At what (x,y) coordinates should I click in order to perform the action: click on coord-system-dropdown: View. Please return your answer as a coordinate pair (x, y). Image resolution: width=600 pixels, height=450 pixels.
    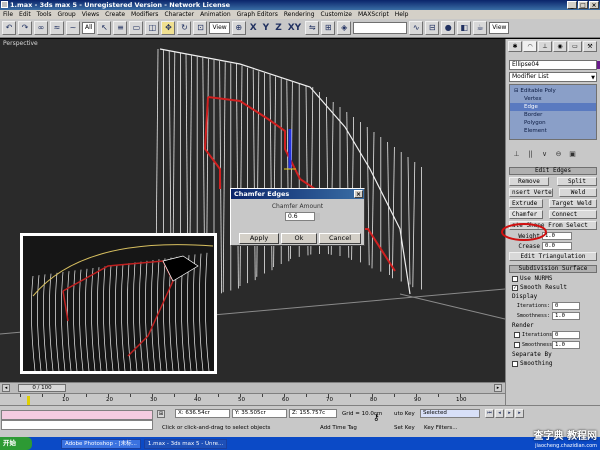
    Looking at the image, I should click on (219, 28).